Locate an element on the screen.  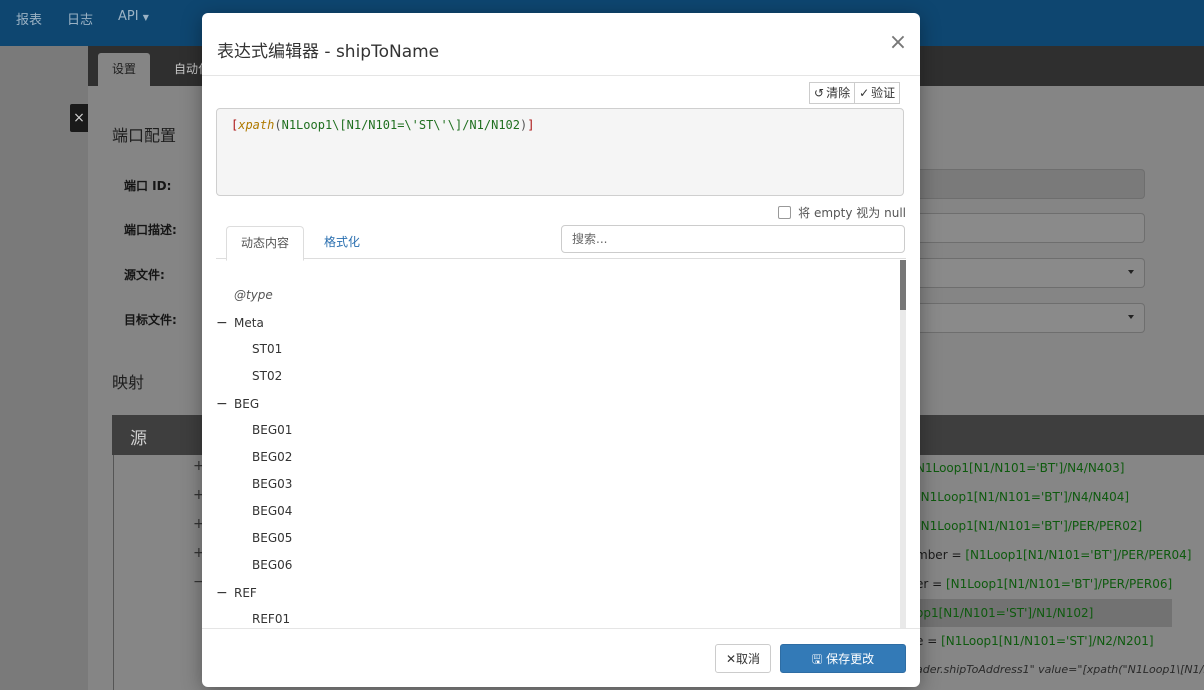
expr-argument: N1Loop1\[N1/N101=\'ST\'\]/N1/N102 is located at coordinates (401, 125).